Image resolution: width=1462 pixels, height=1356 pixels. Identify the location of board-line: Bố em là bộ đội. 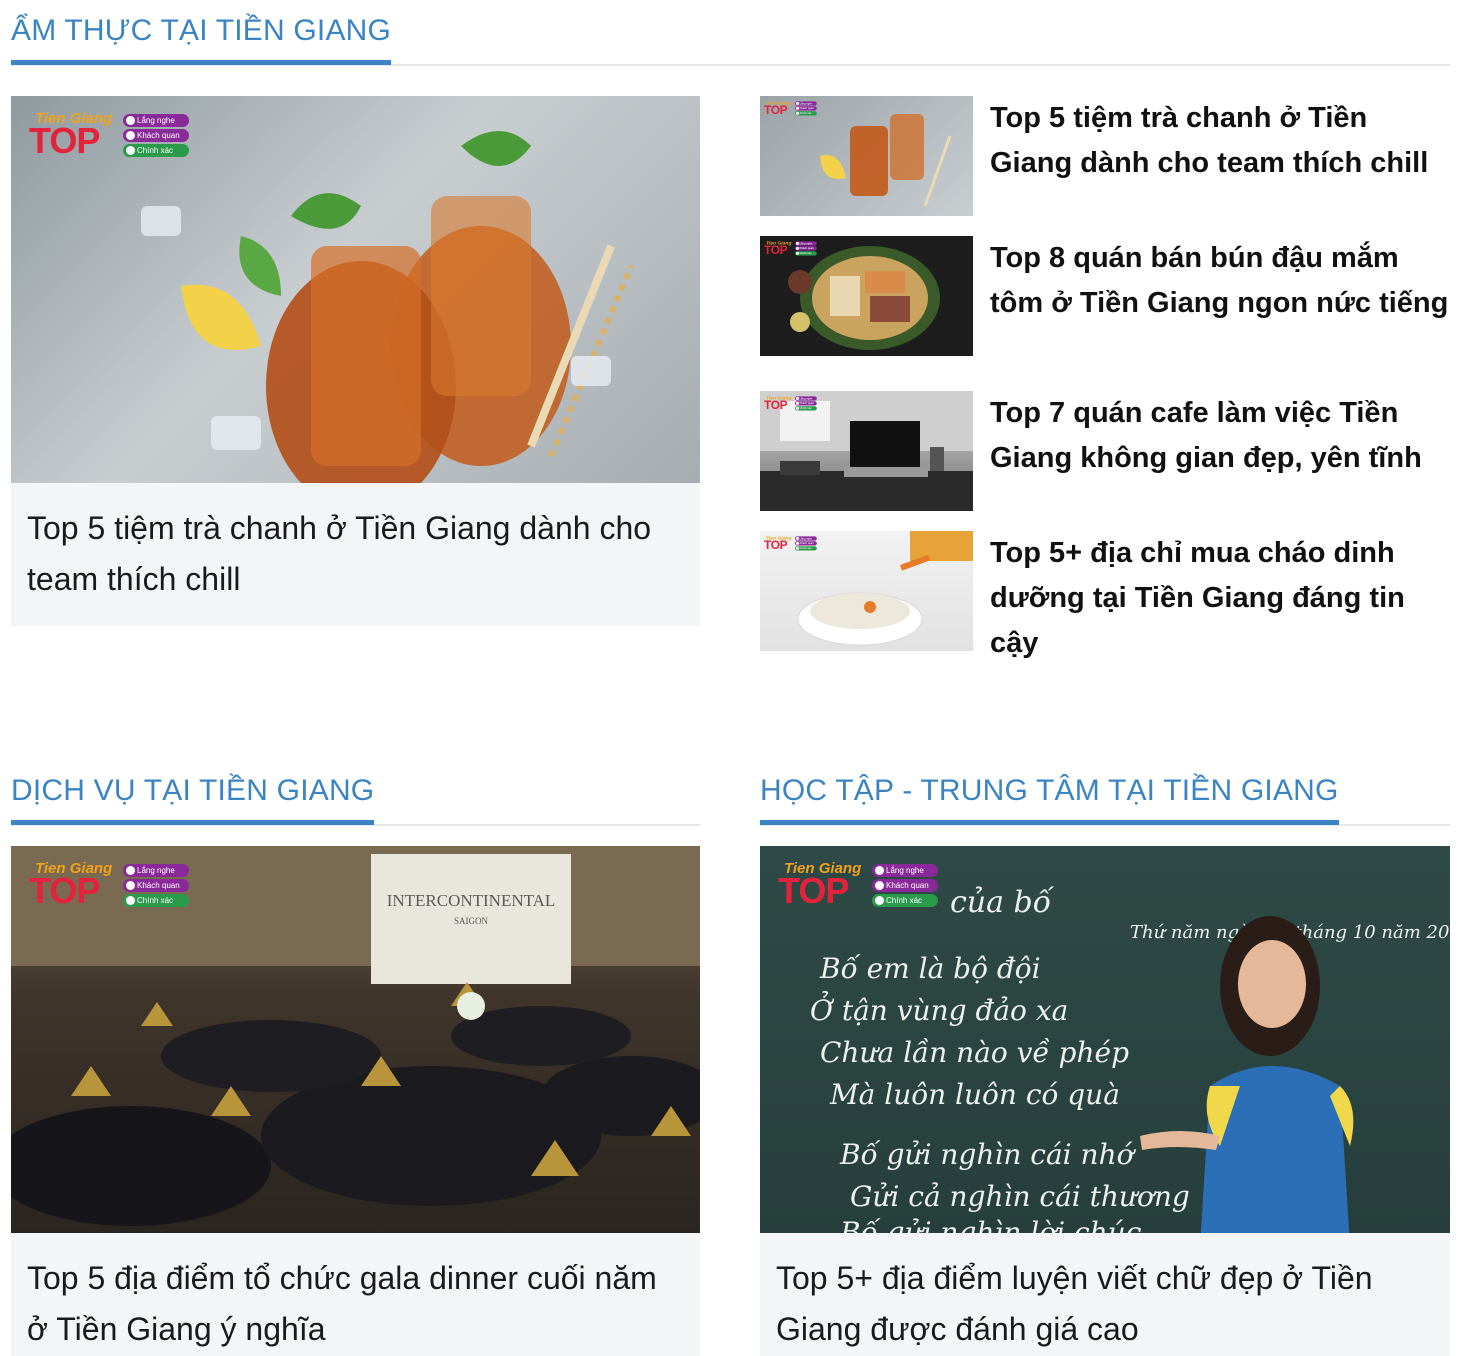
(930, 968).